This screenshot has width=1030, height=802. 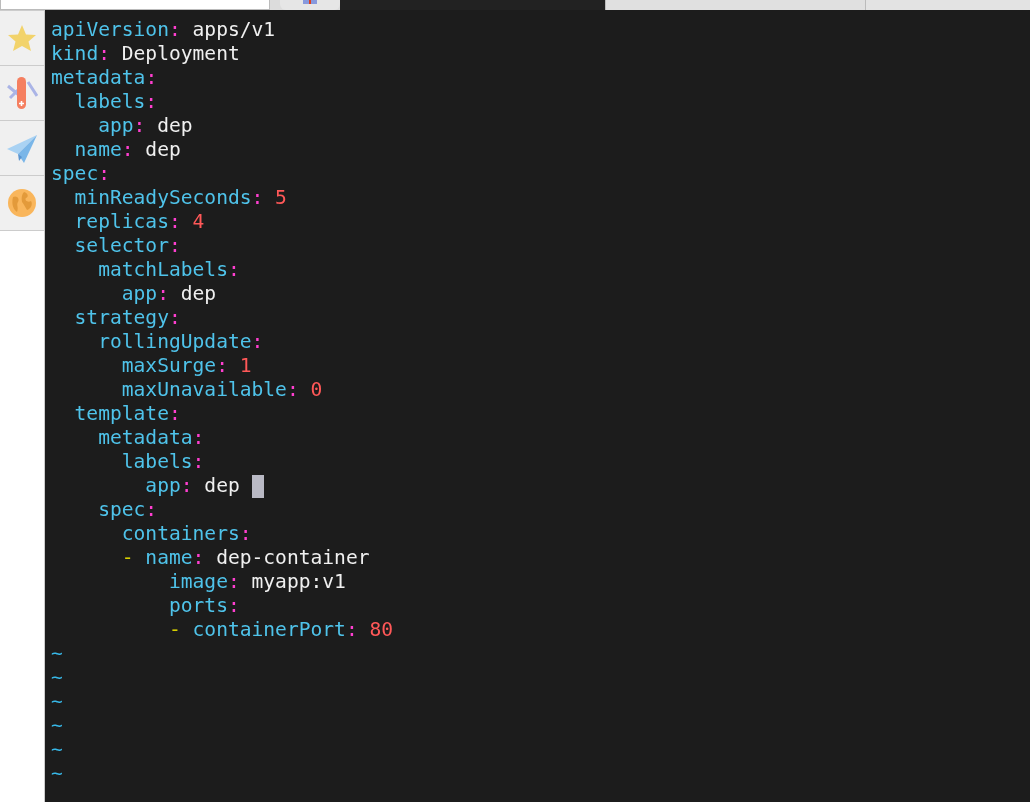 I want to click on star-icon, so click(x=22, y=38).